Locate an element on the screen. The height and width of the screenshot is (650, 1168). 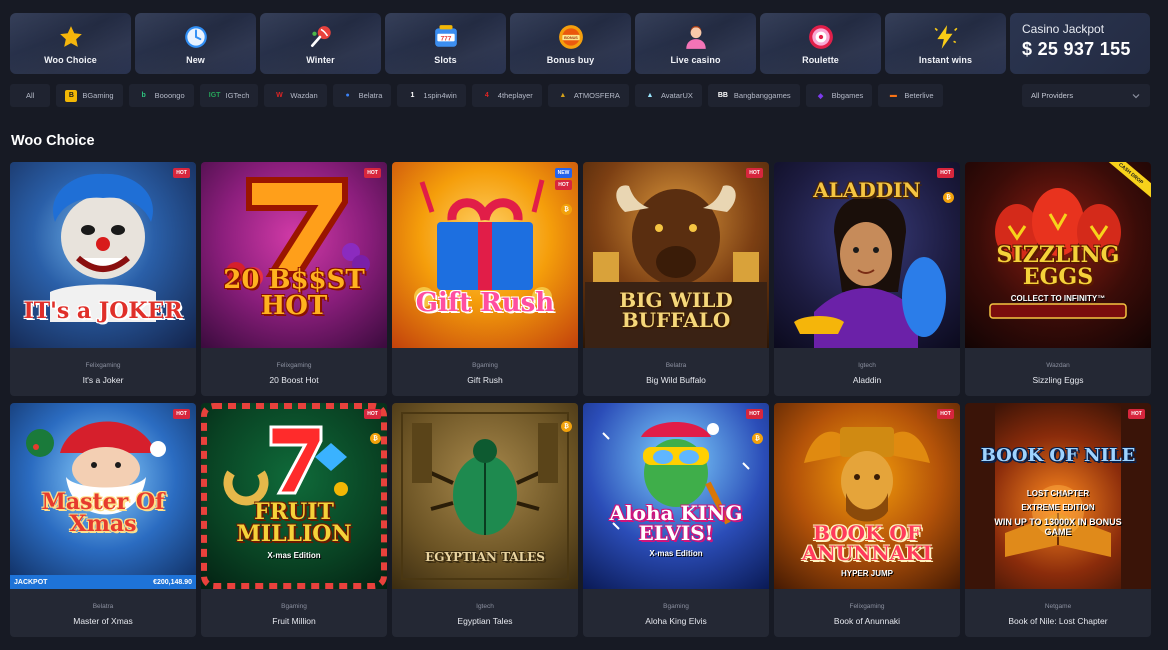
game-card: EGYPTIAN TALES ₿ Igtech Egyptian Tales is located at coordinates (485, 520).